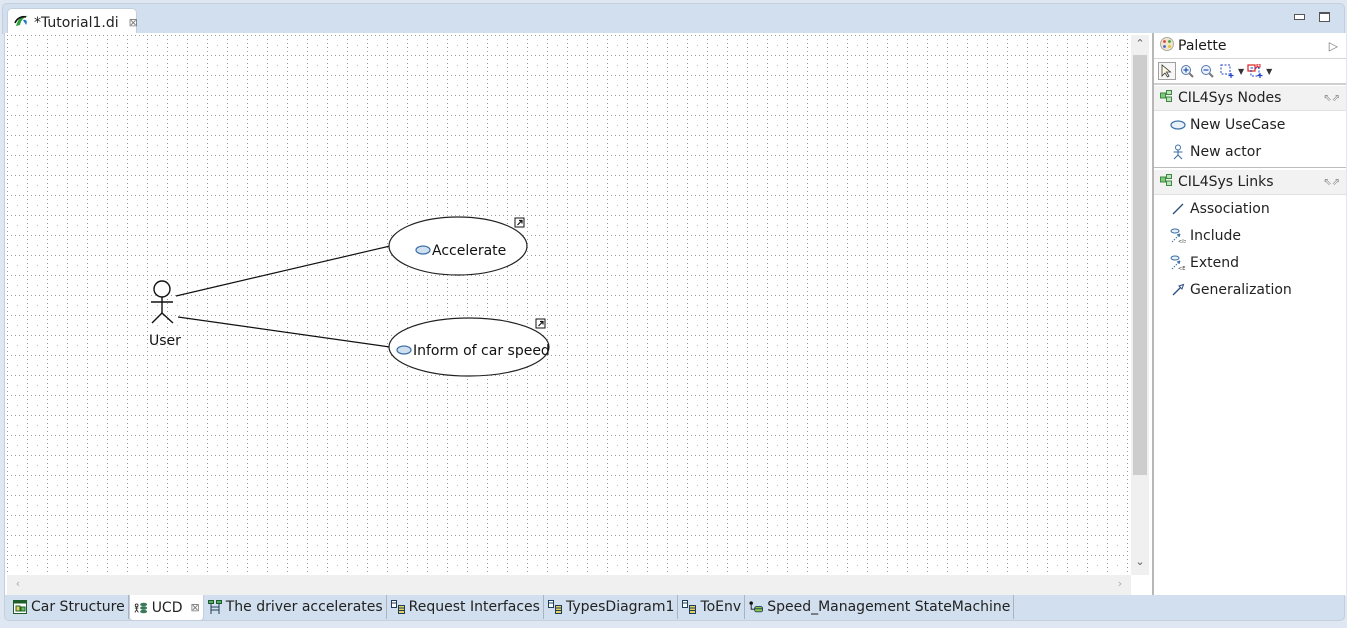 The height and width of the screenshot is (628, 1347). What do you see at coordinates (481, 351) in the screenshot?
I see `usecase-label: Inform of car speed` at bounding box center [481, 351].